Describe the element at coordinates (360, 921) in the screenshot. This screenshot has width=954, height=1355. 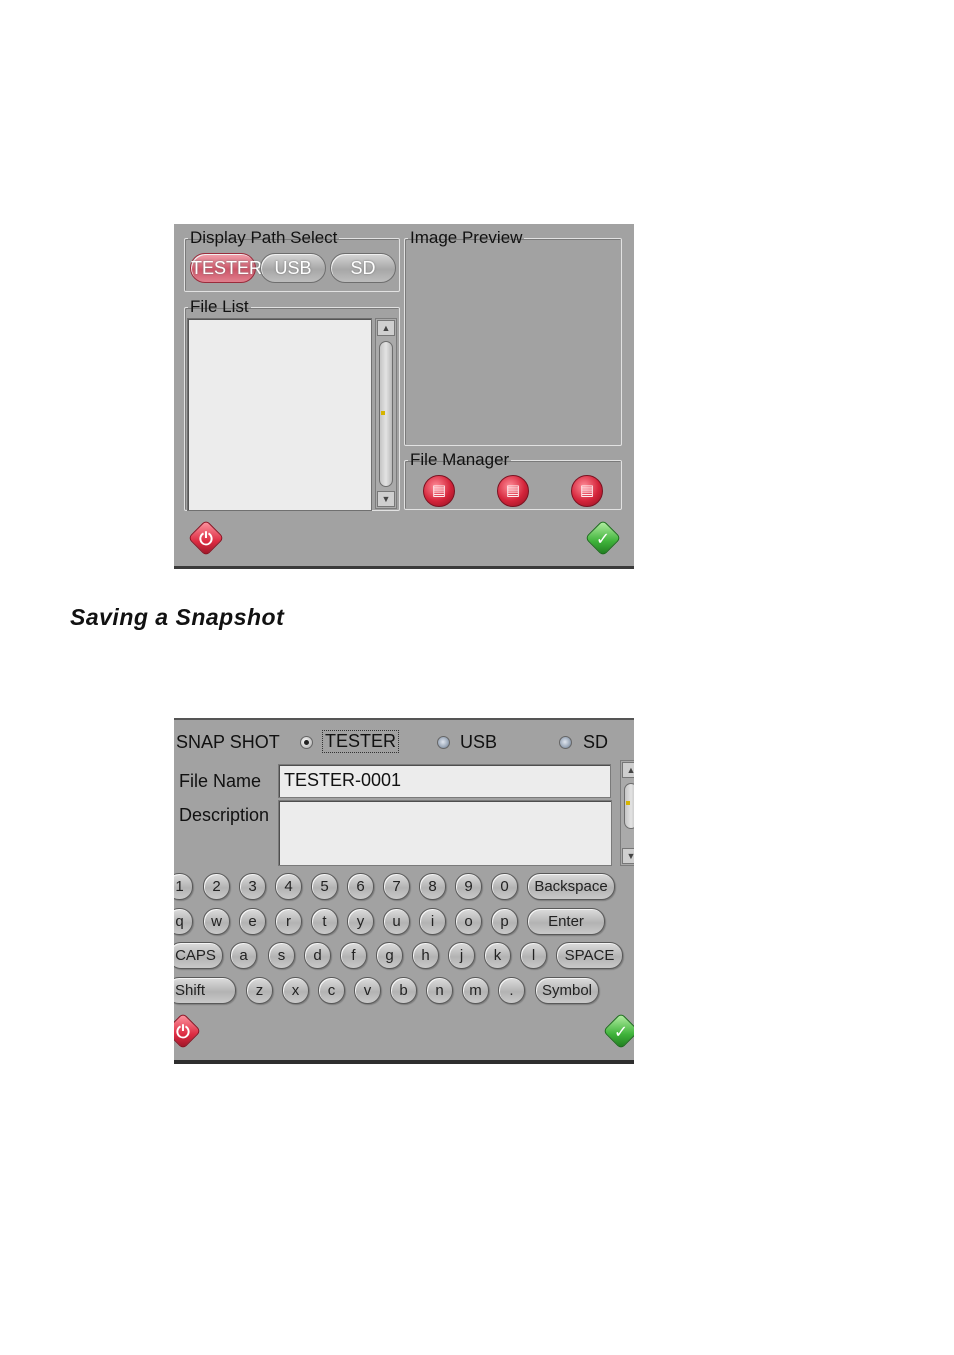
I see `key-y: y` at that location.